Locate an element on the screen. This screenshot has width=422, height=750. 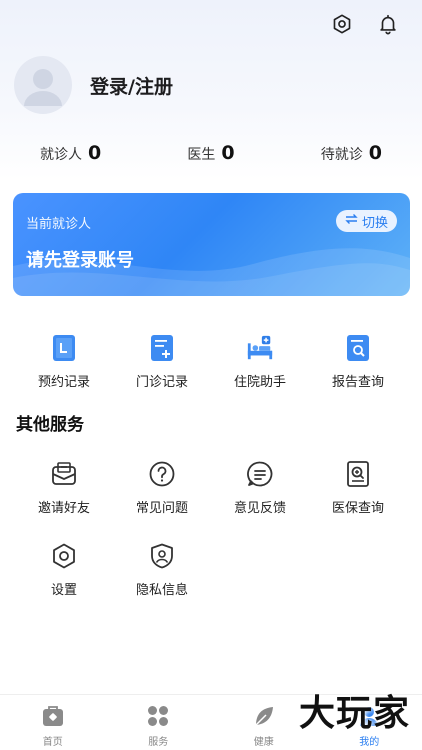
privacy-shield-icon is located at coordinates (162, 556).